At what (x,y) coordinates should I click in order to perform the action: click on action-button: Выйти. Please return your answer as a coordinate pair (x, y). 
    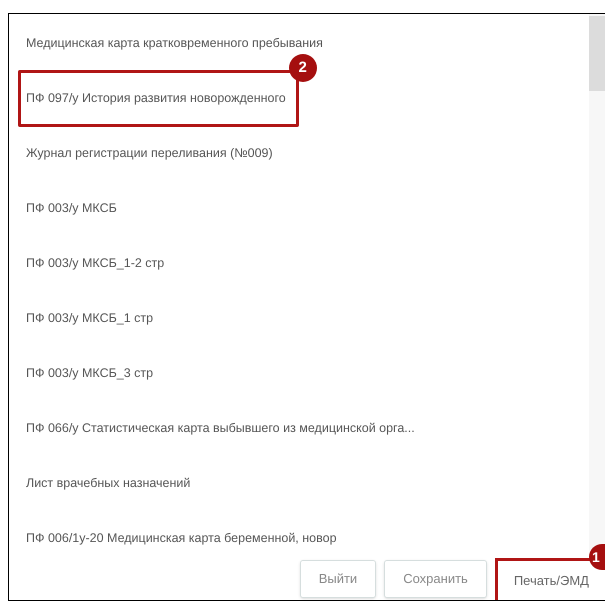
    Looking at the image, I should click on (338, 579).